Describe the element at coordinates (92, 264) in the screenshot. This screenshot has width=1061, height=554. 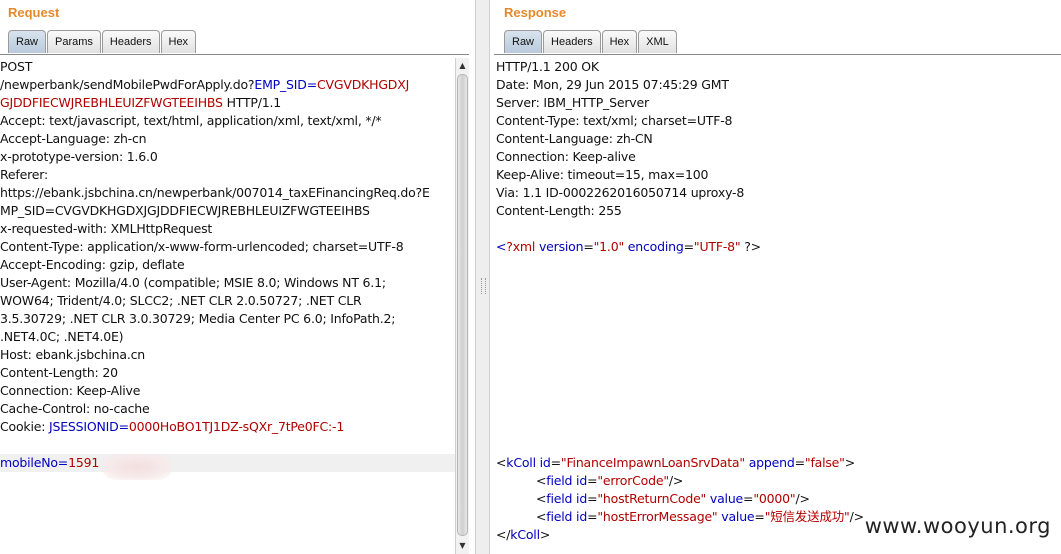
I see `header-line: Accept-Encoding: gzip, deflate` at that location.